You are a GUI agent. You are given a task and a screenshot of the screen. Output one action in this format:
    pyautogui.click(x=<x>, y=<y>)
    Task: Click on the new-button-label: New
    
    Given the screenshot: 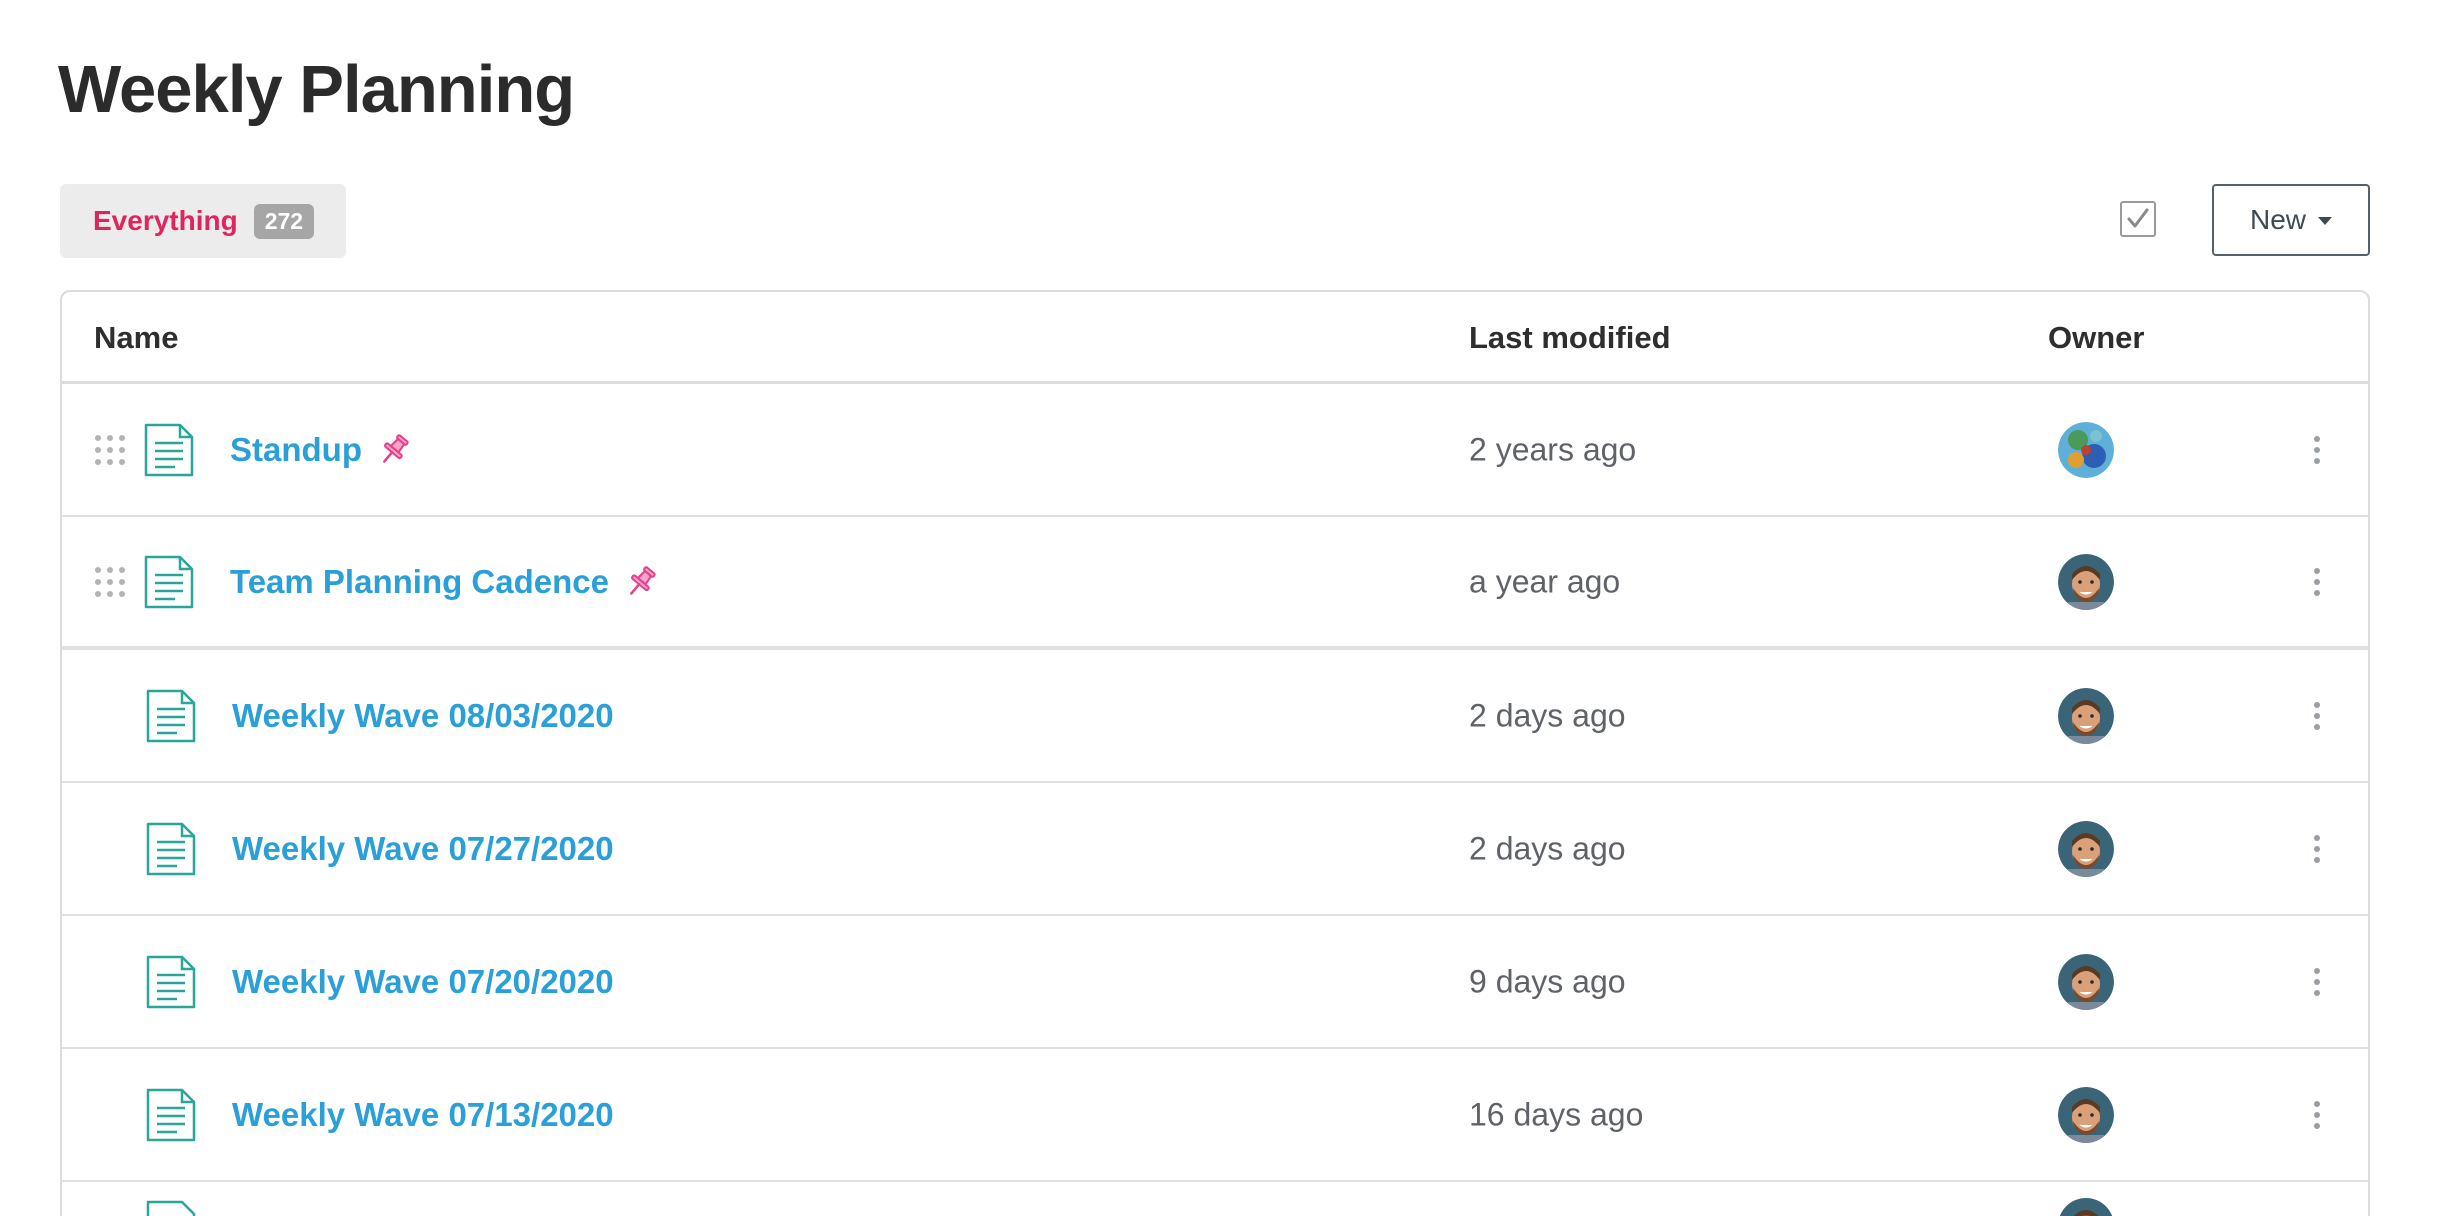 What is the action you would take?
    pyautogui.click(x=2277, y=219)
    